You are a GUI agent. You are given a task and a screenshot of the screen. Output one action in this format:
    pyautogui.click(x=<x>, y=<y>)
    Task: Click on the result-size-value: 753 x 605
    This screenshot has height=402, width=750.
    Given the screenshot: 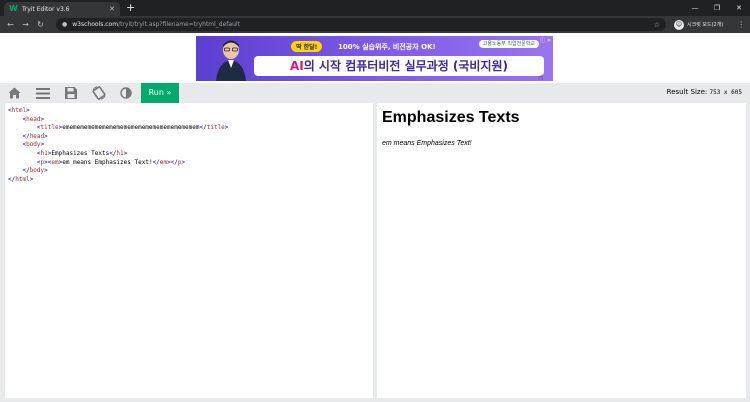 What is the action you would take?
    pyautogui.click(x=725, y=92)
    